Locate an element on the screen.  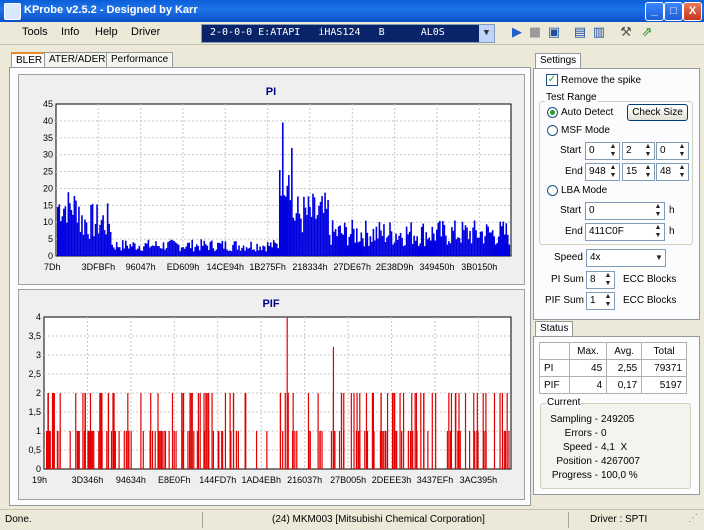
stop-icon: ■ is located at coordinates (535, 33).